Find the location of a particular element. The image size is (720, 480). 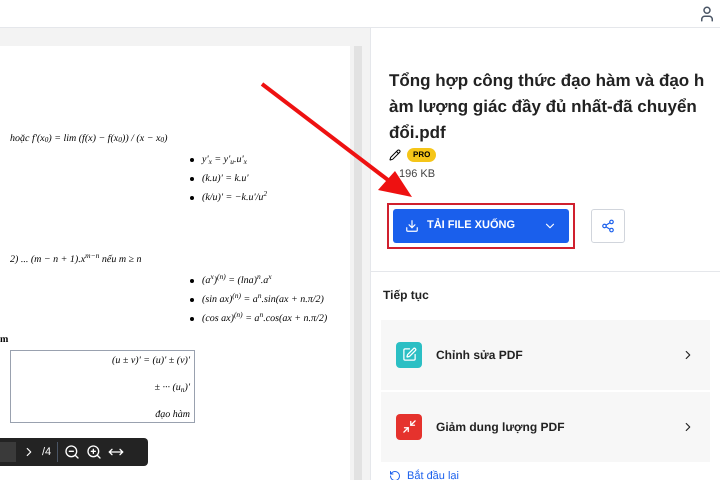

page-total: /4 is located at coordinates (47, 452).